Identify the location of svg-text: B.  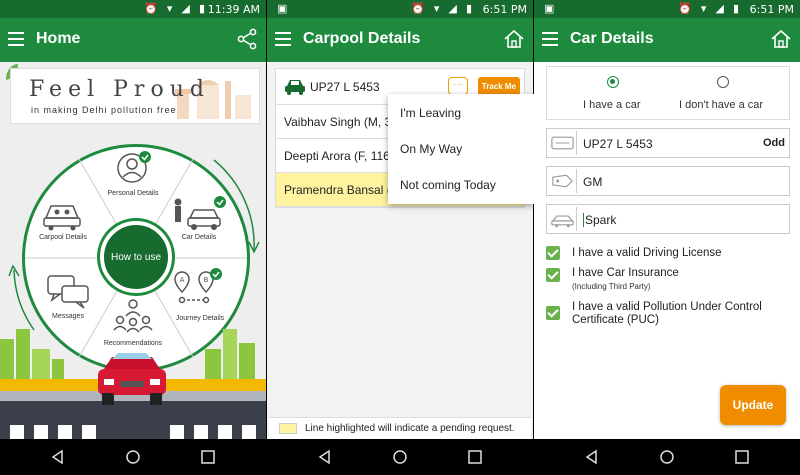
(206, 280).